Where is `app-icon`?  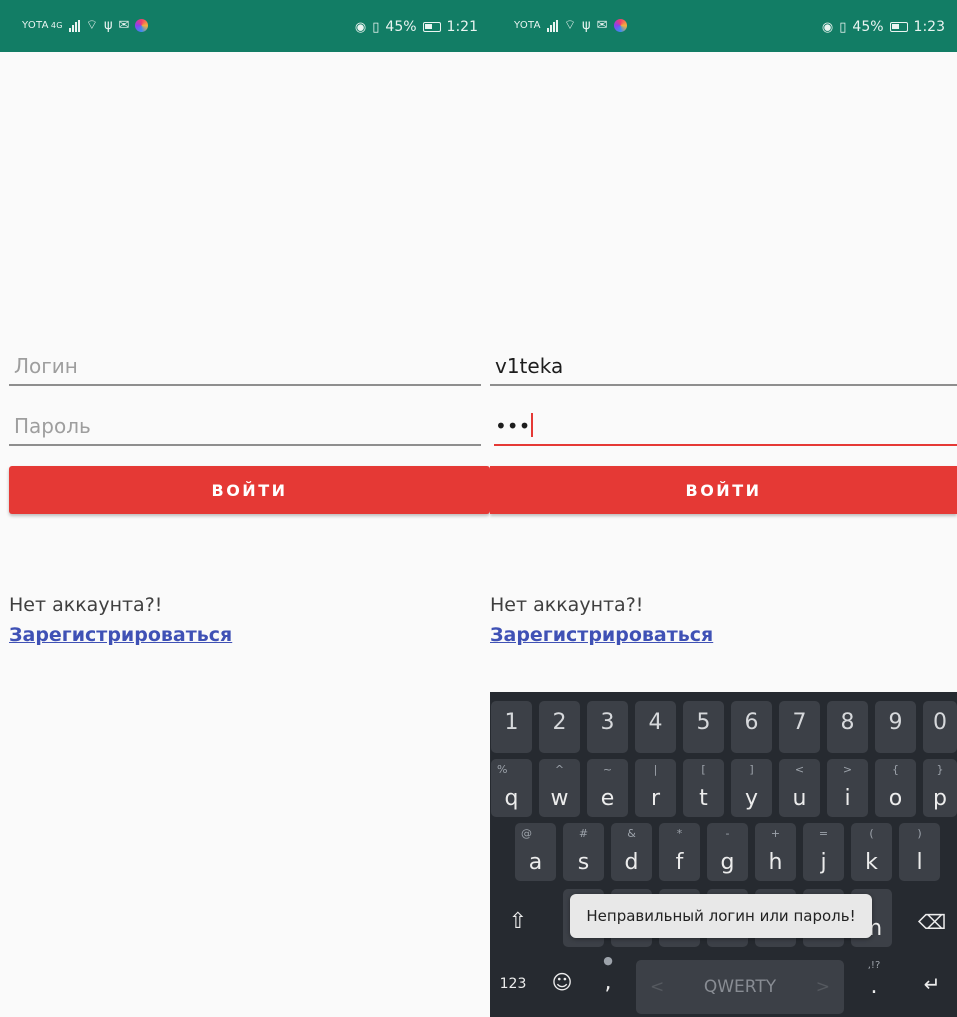 app-icon is located at coordinates (142, 25).